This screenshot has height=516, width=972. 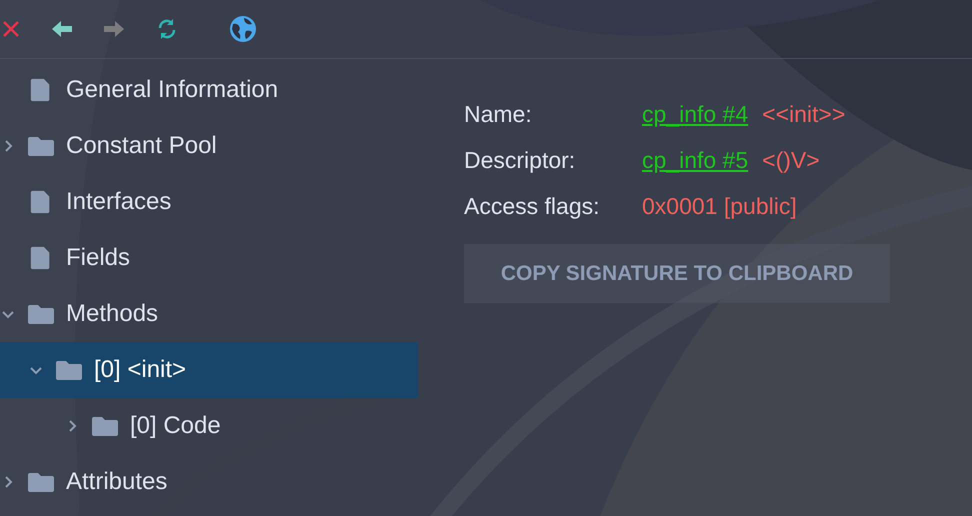 What do you see at coordinates (175, 426) in the screenshot?
I see `tree-label: [0] Code` at bounding box center [175, 426].